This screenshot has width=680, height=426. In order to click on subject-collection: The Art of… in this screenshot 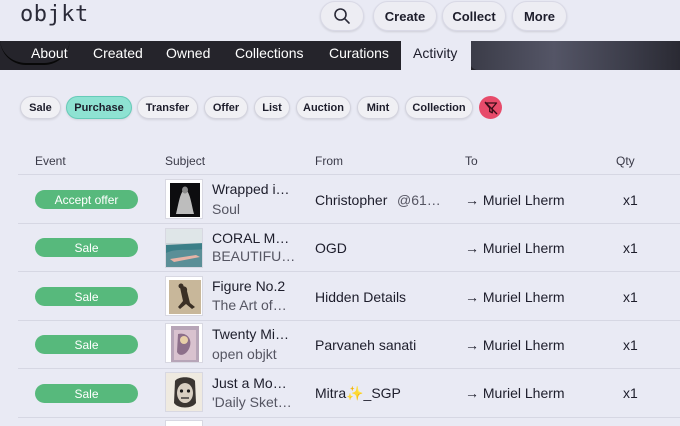, I will do `click(249, 305)`.